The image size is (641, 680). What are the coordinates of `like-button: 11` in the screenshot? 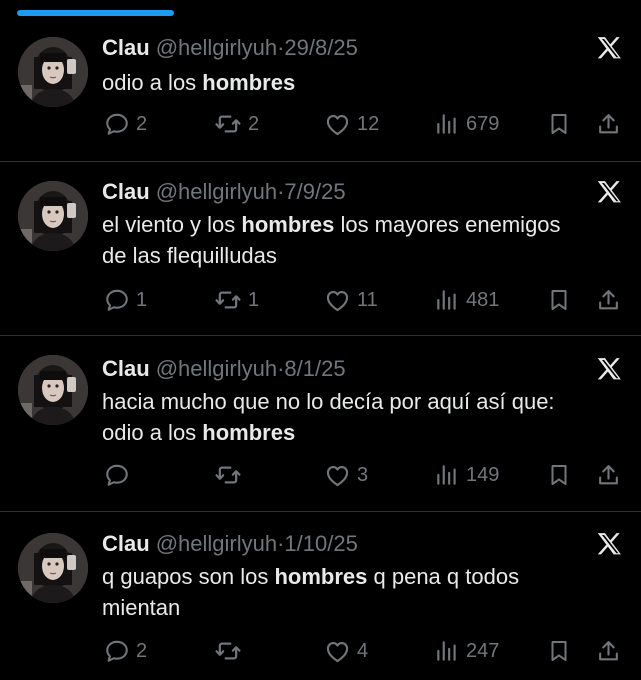 It's located at (351, 300).